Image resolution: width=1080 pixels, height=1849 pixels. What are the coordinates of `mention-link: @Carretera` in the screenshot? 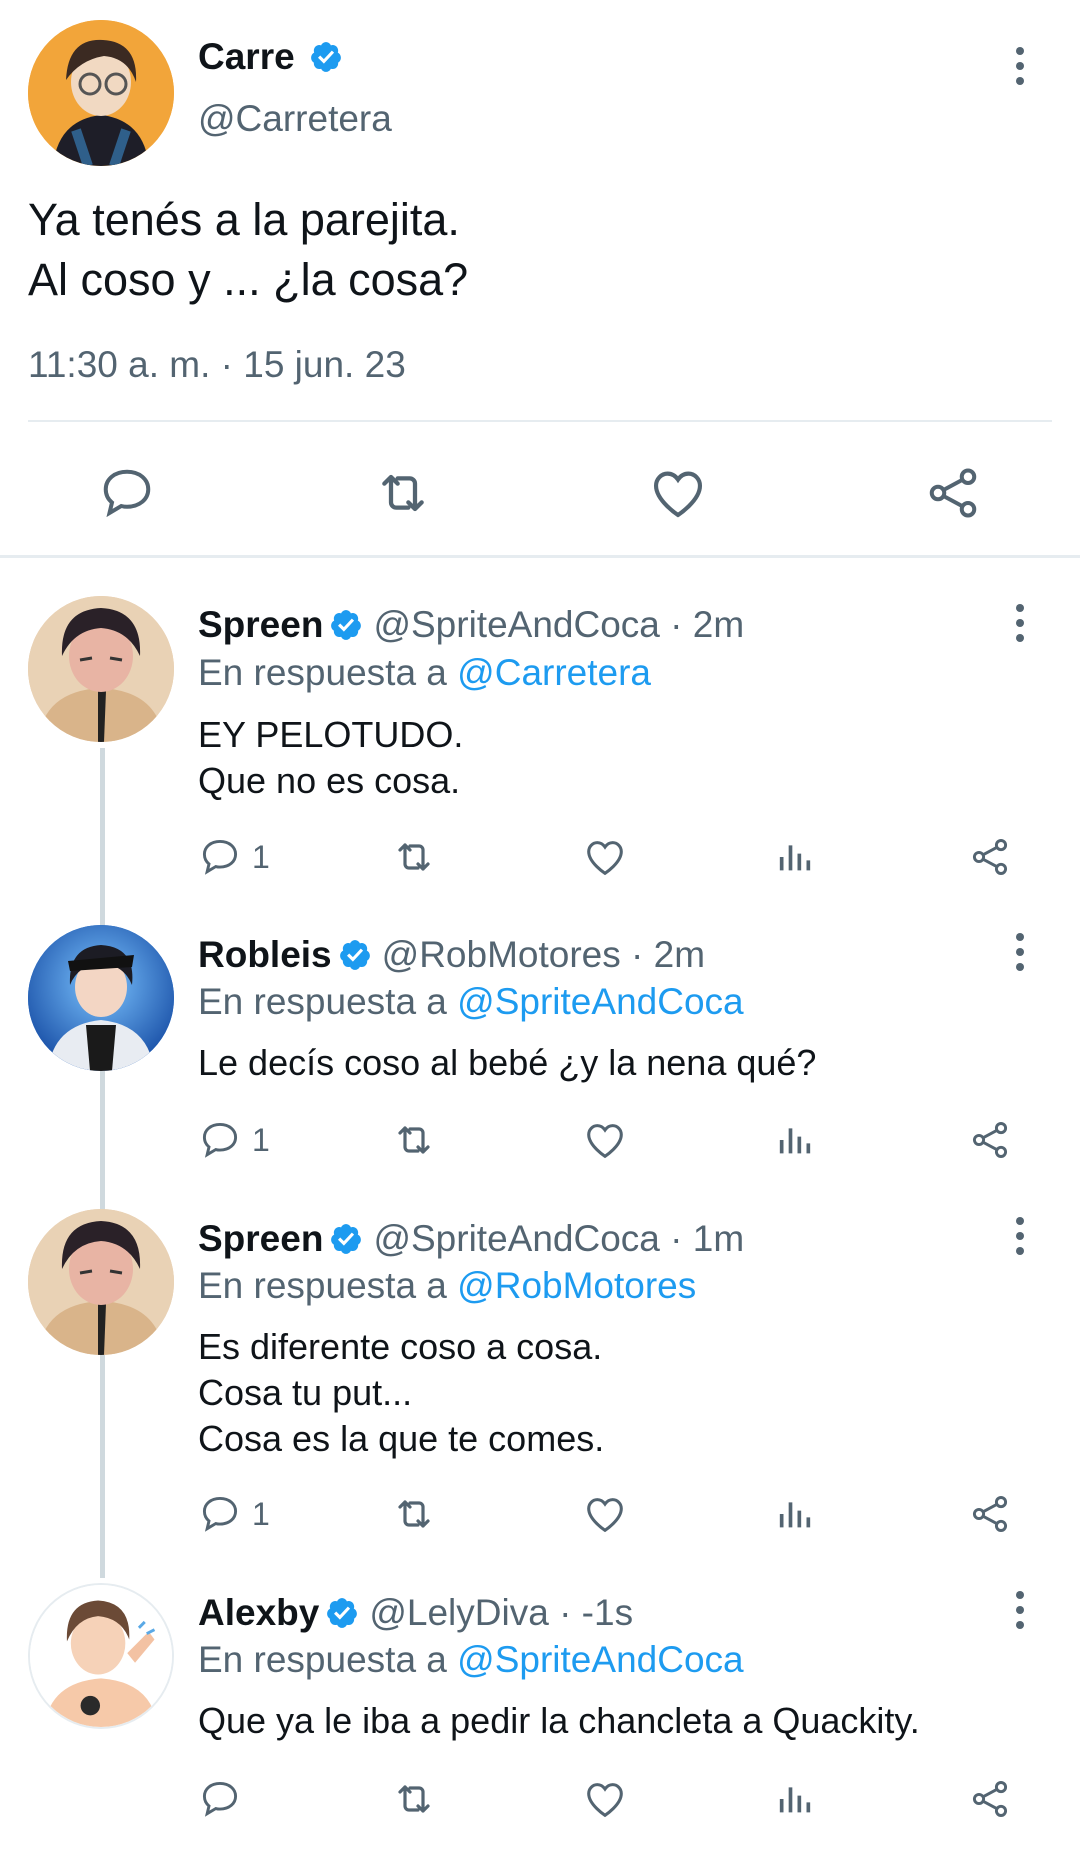 It's located at (554, 672).